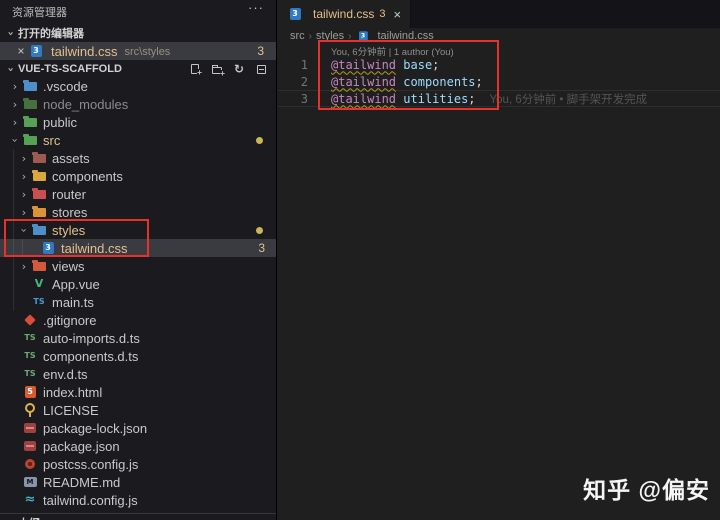 Image resolution: width=720 pixels, height=520 pixels. What do you see at coordinates (51, 34) in the screenshot?
I see `open-editors-label: 打开的编辑器` at bounding box center [51, 34].